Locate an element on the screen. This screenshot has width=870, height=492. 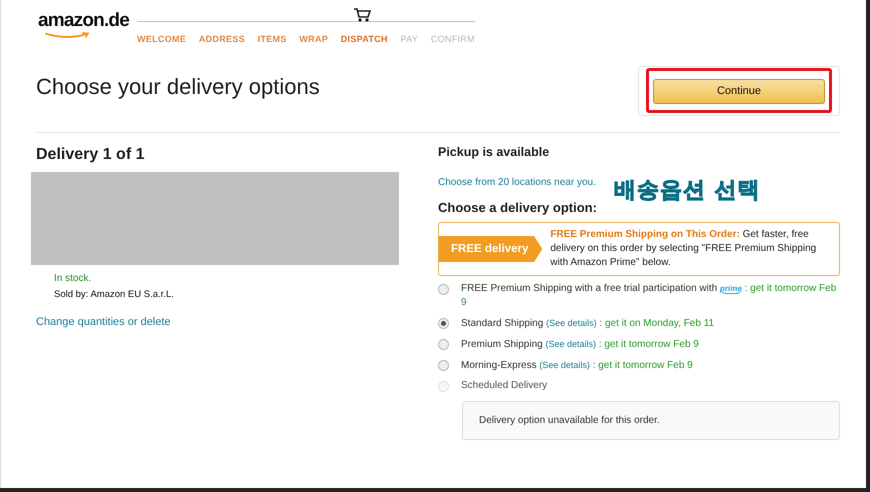
progress-step: WRAP is located at coordinates (313, 39).